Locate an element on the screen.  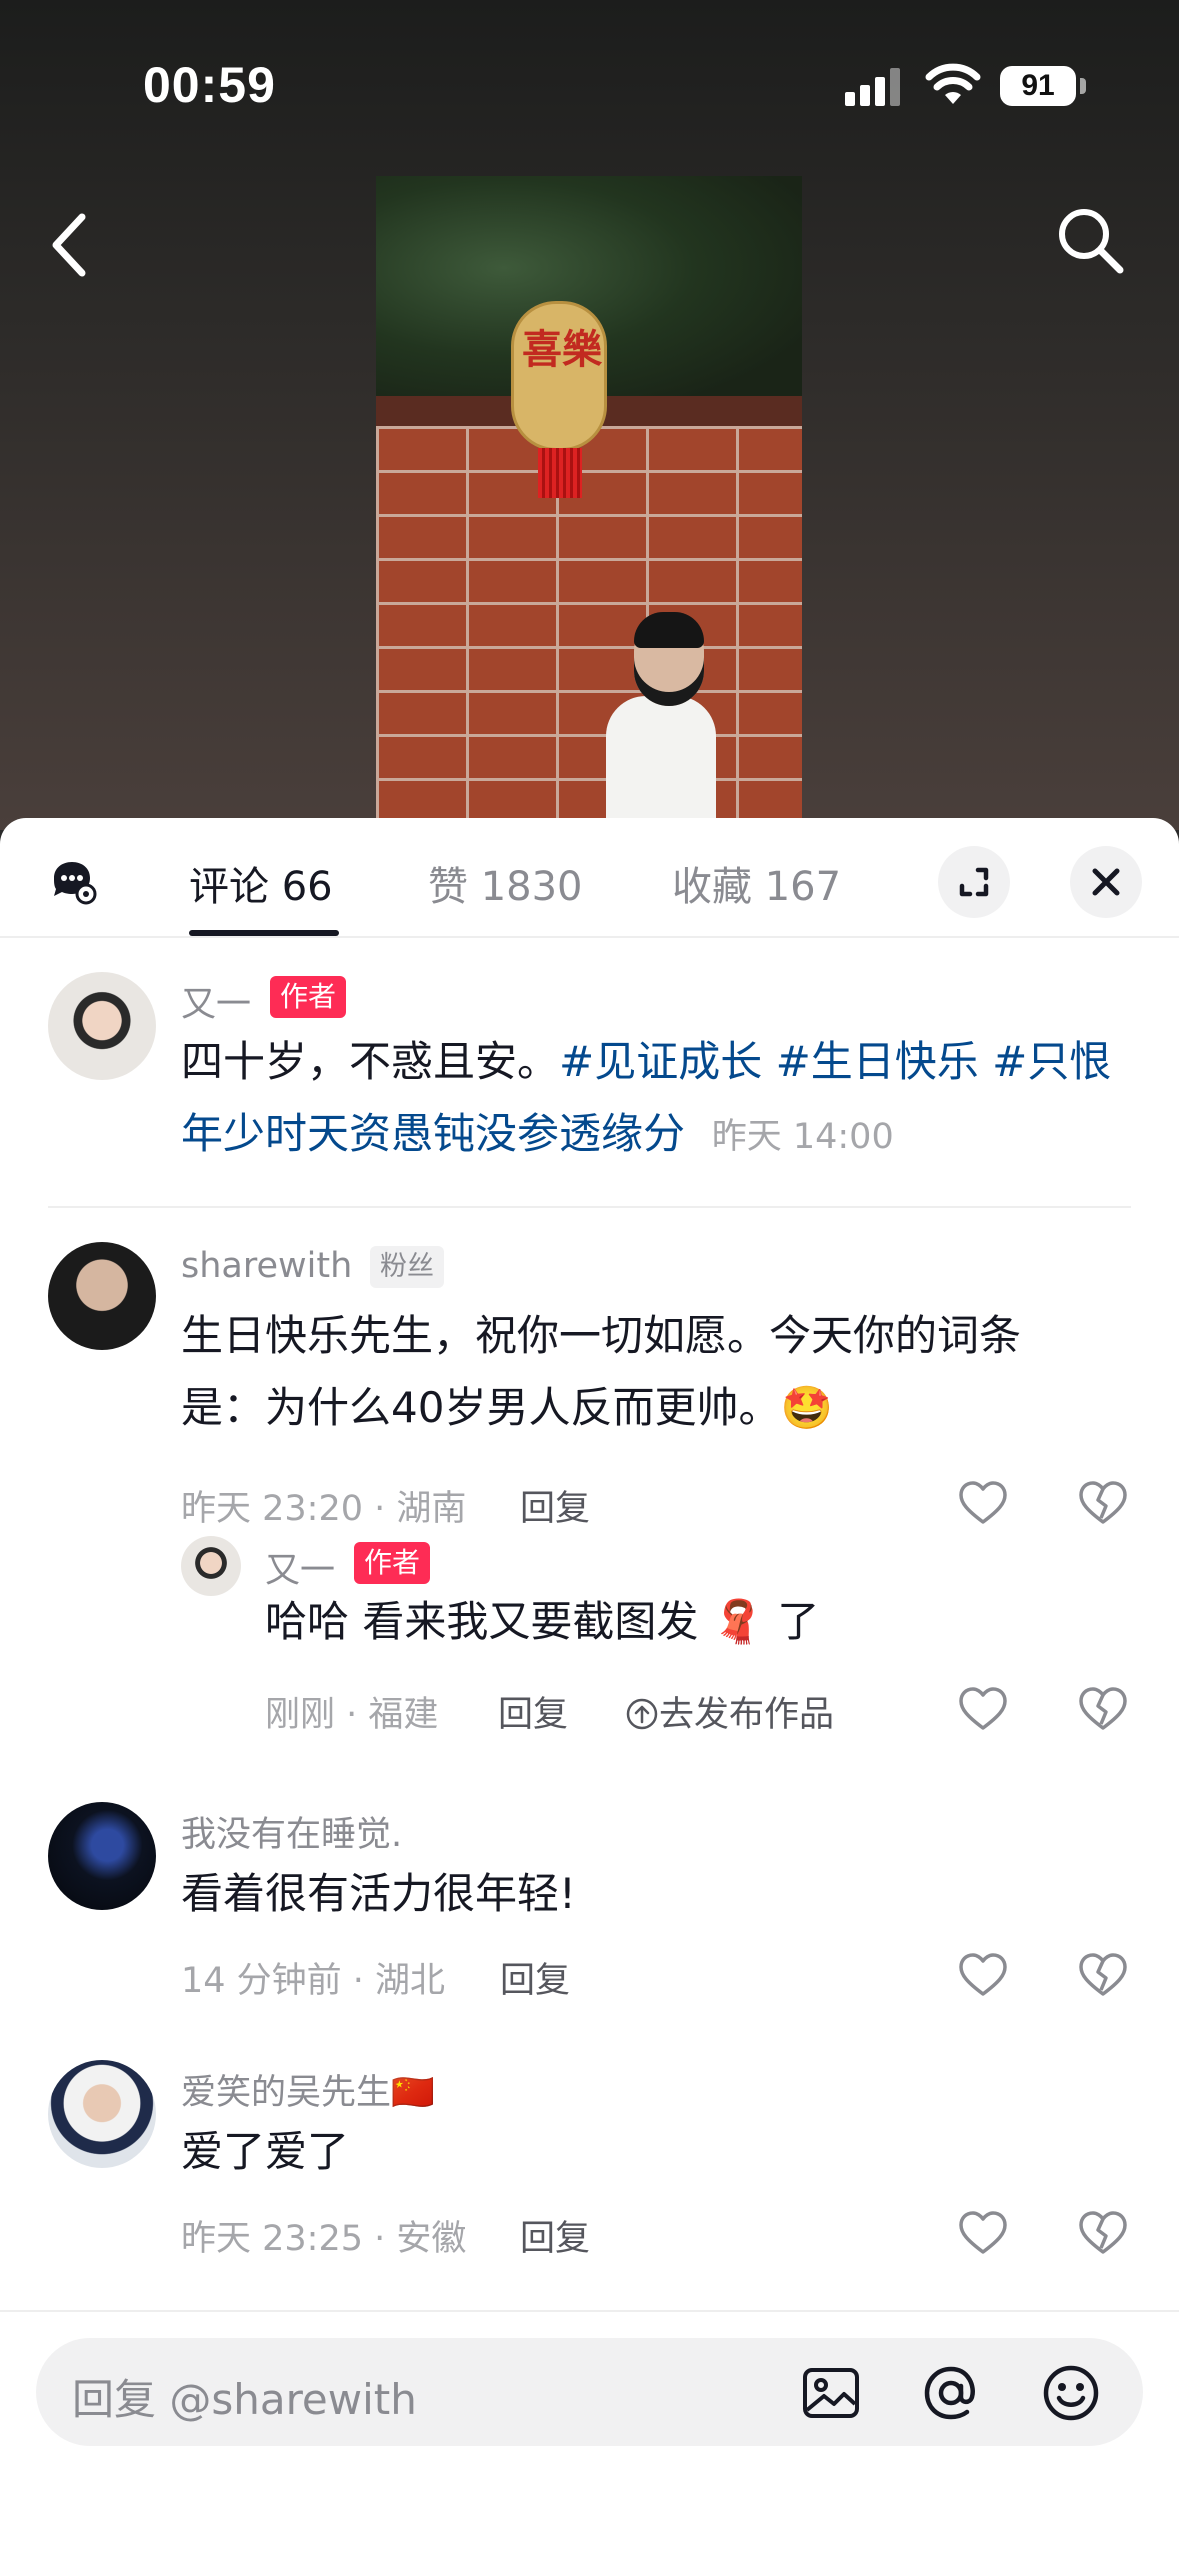
lantern-text: 喜樂 is located at coordinates (562, 350).